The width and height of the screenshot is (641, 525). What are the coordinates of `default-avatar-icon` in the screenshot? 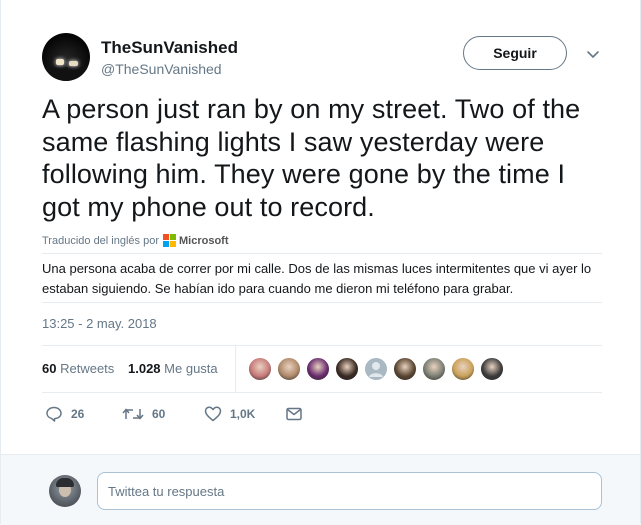 It's located at (376, 369).